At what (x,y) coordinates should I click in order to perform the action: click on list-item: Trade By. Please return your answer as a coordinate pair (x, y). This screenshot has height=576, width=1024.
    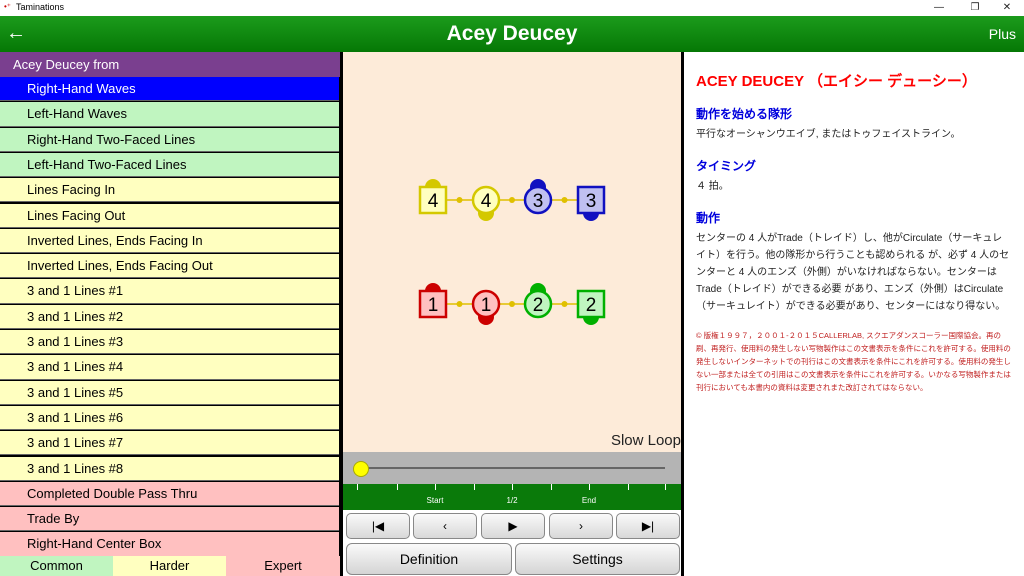
    Looking at the image, I should click on (169, 519).